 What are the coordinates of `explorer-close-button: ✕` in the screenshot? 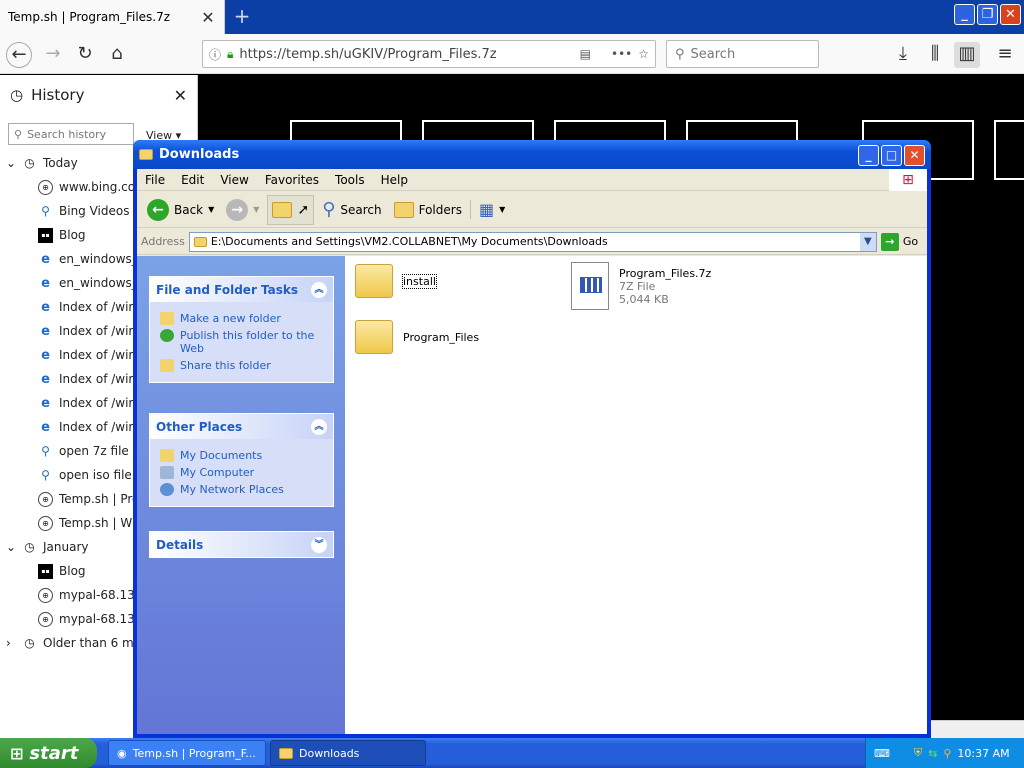 It's located at (914, 155).